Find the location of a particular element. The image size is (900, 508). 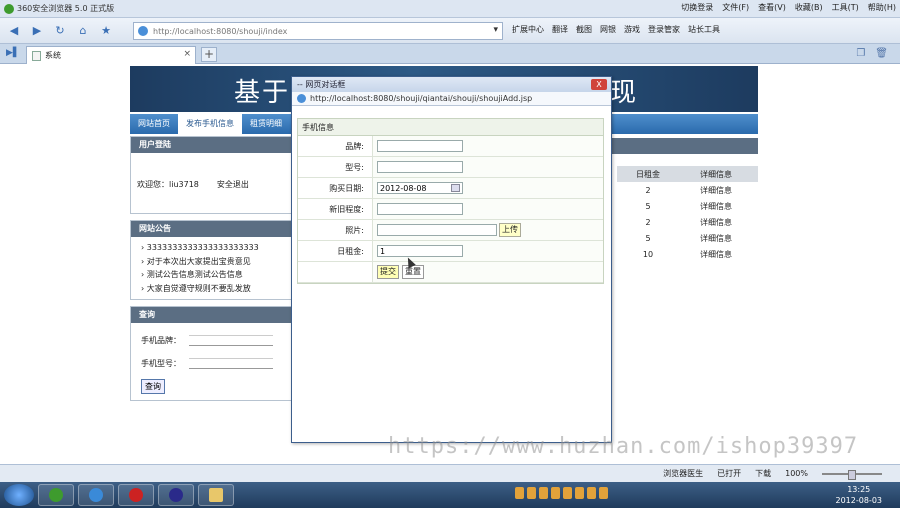

ext-login-manager: 登录管家 is located at coordinates (664, 29).